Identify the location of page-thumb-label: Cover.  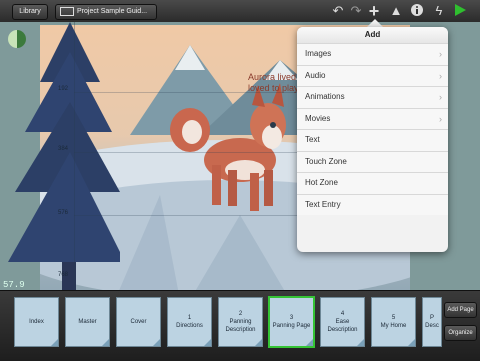
(138, 322).